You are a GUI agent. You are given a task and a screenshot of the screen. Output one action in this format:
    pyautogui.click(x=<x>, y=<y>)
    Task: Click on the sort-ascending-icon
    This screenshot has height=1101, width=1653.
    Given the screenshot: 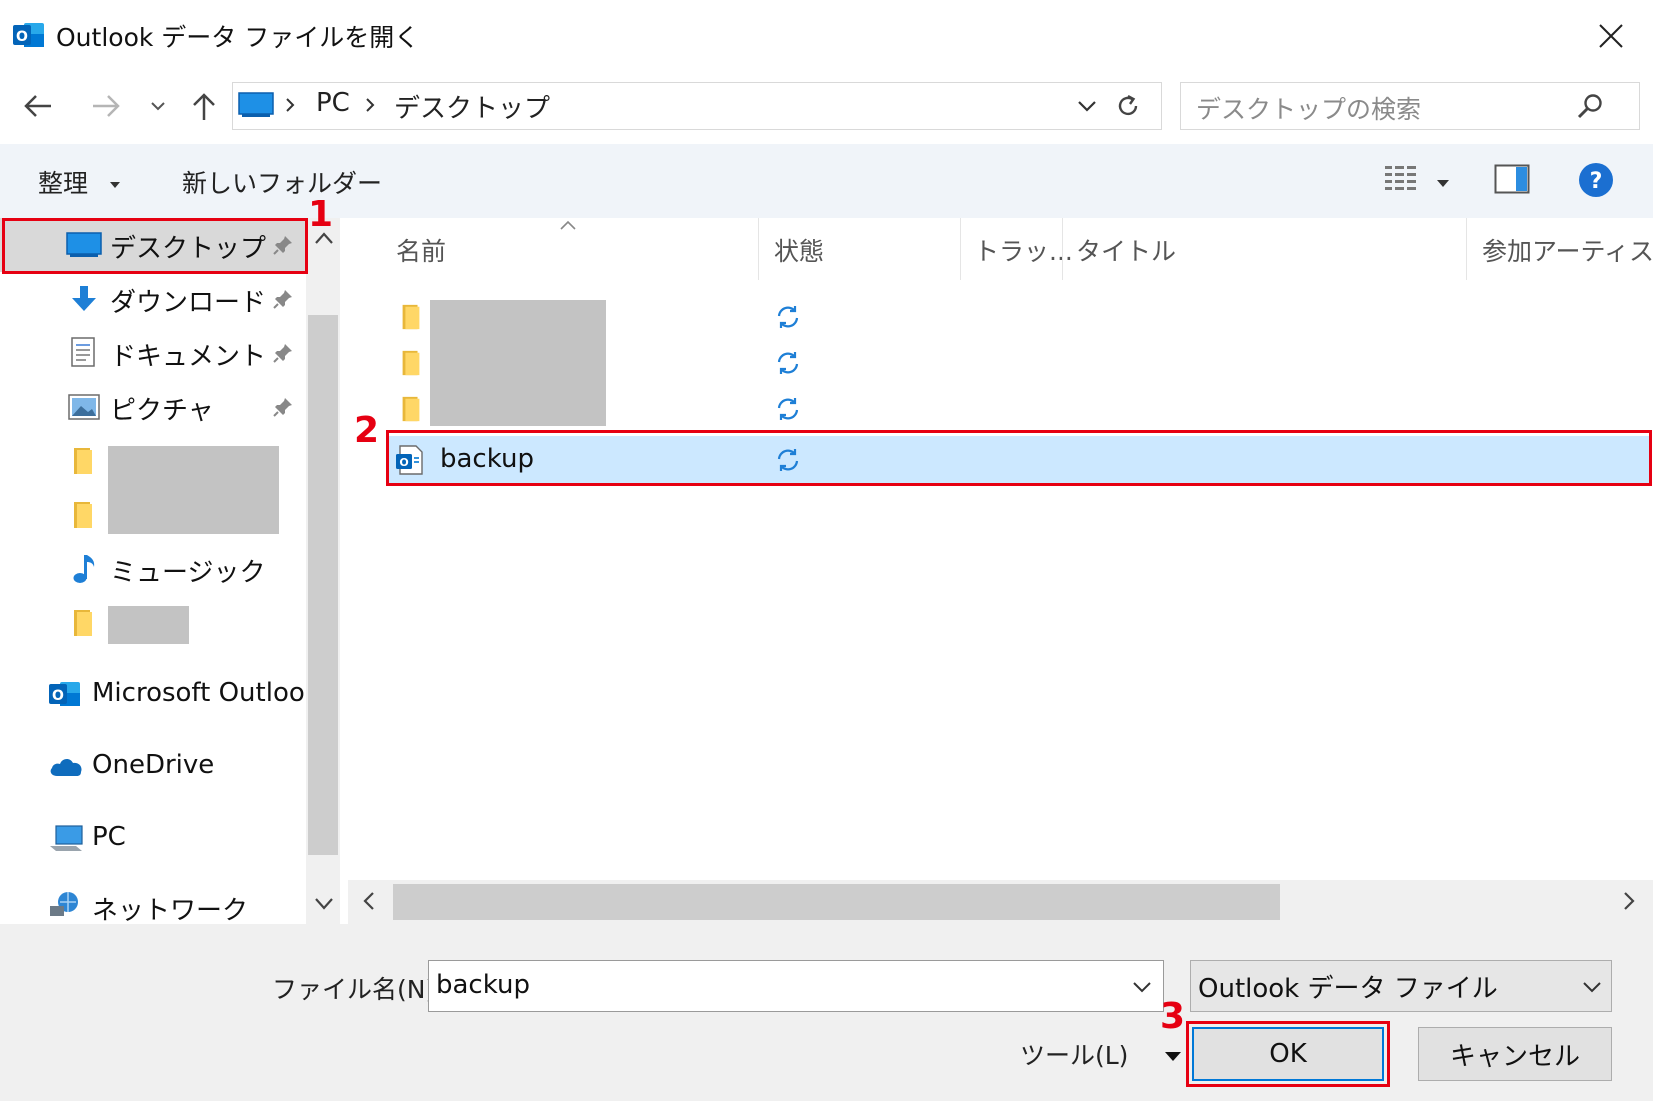 What is the action you would take?
    pyautogui.click(x=568, y=225)
    